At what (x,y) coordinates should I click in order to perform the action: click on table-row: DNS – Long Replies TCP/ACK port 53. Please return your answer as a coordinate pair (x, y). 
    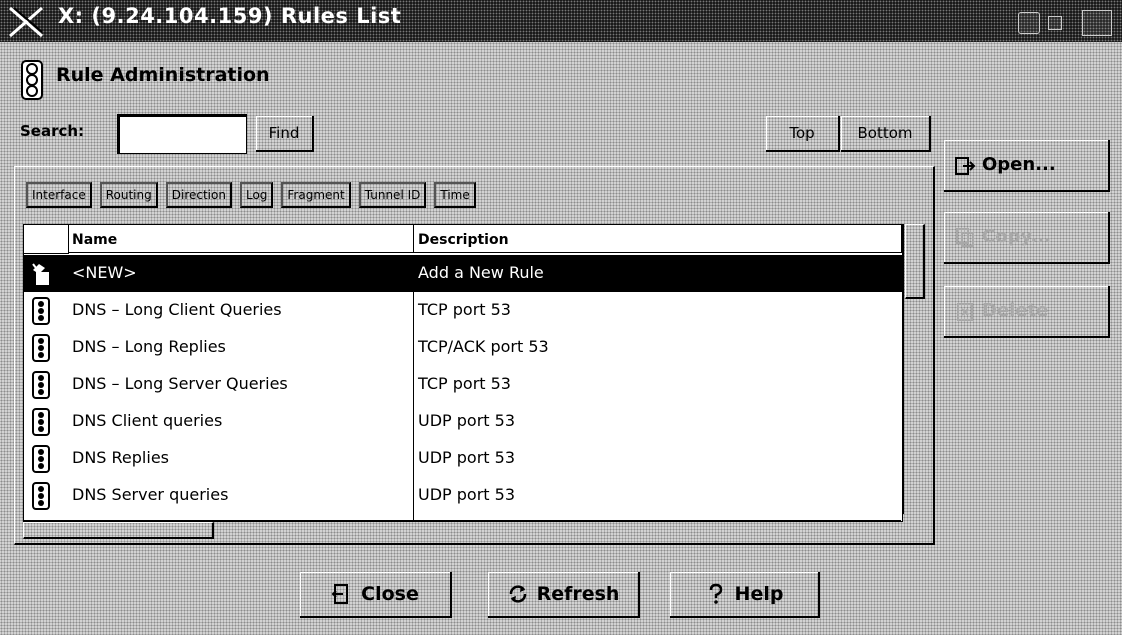
    Looking at the image, I should click on (463, 347).